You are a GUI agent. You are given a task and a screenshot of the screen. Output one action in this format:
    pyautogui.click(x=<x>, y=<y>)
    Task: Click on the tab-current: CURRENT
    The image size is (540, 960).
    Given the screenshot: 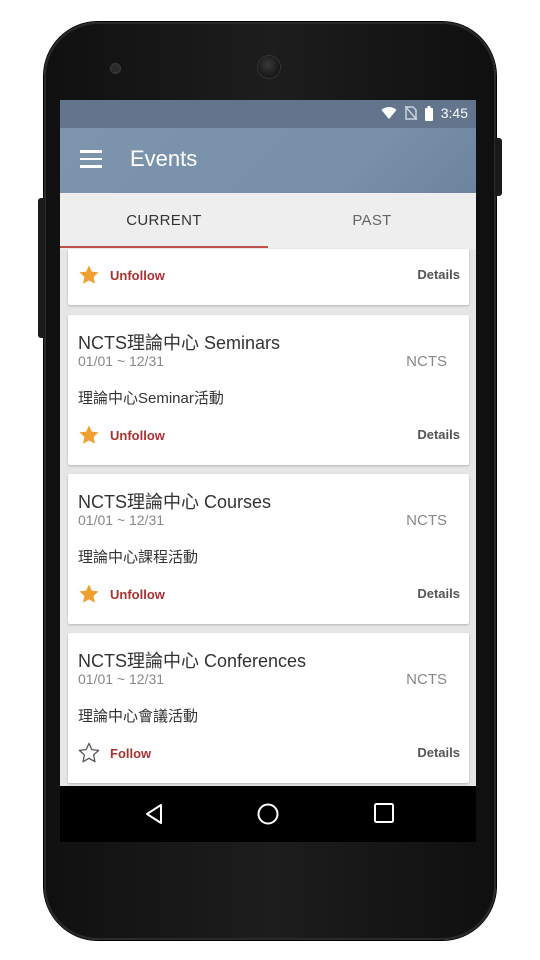 What is the action you would take?
    pyautogui.click(x=164, y=221)
    